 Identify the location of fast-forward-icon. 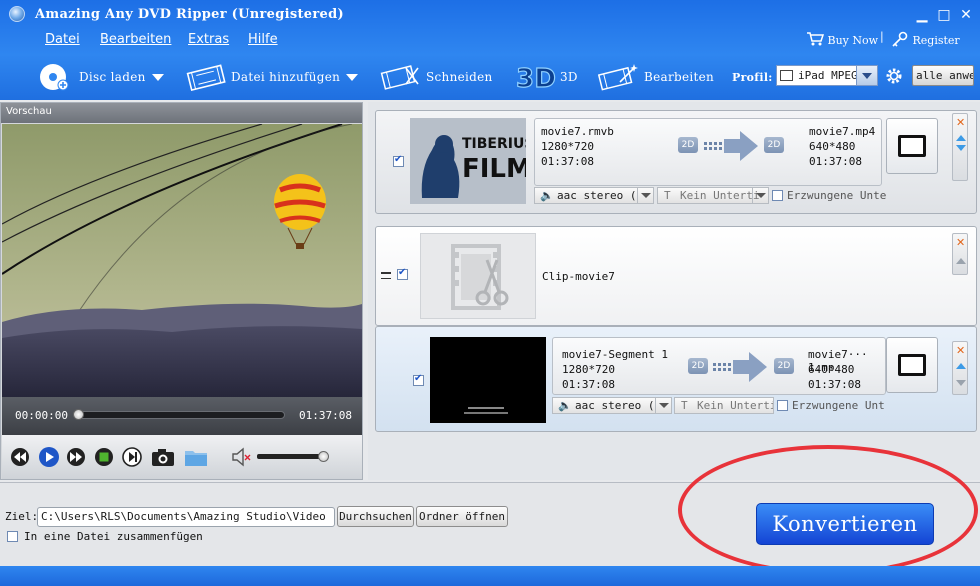
(76, 457).